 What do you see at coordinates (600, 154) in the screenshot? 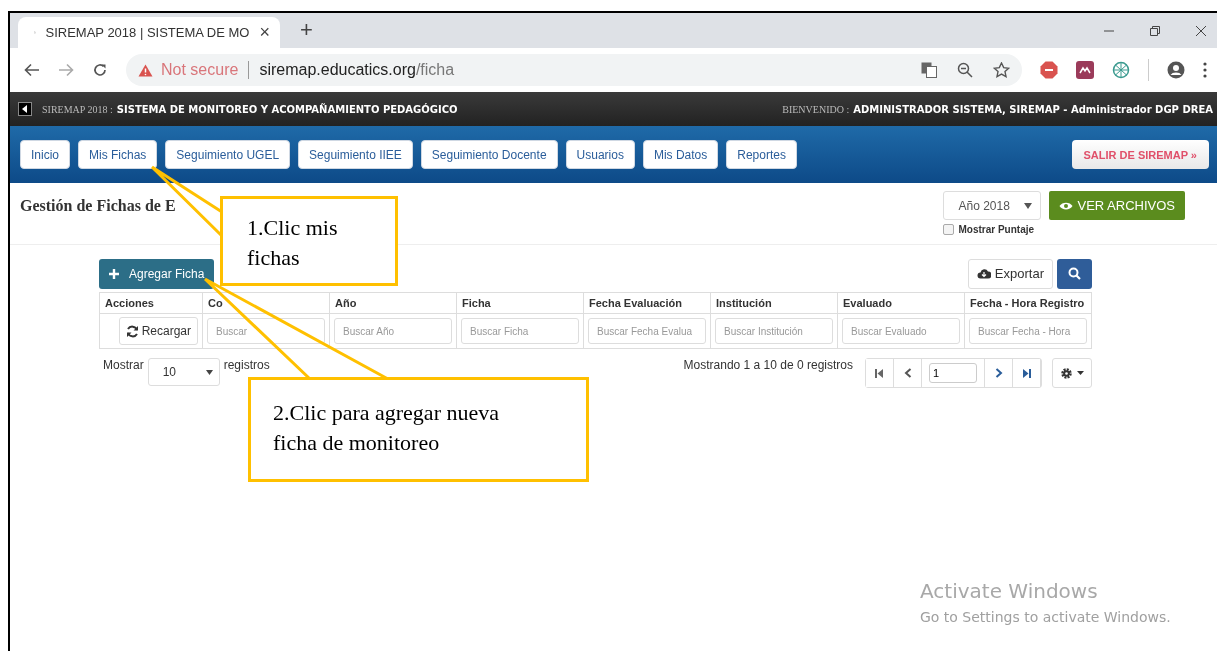
I see `nav-button: Usuarios` at bounding box center [600, 154].